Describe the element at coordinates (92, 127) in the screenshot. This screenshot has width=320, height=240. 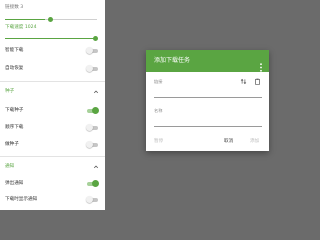
I see `sequential-download-toggle` at that location.